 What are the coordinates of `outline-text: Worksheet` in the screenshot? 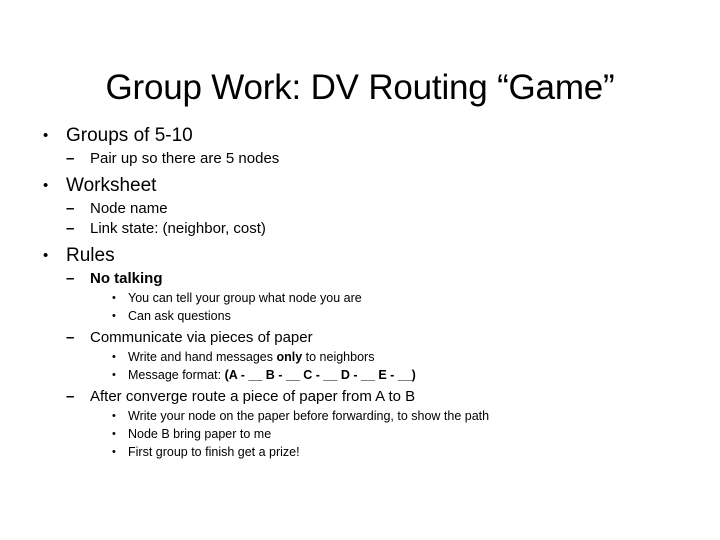 It's located at (111, 185).